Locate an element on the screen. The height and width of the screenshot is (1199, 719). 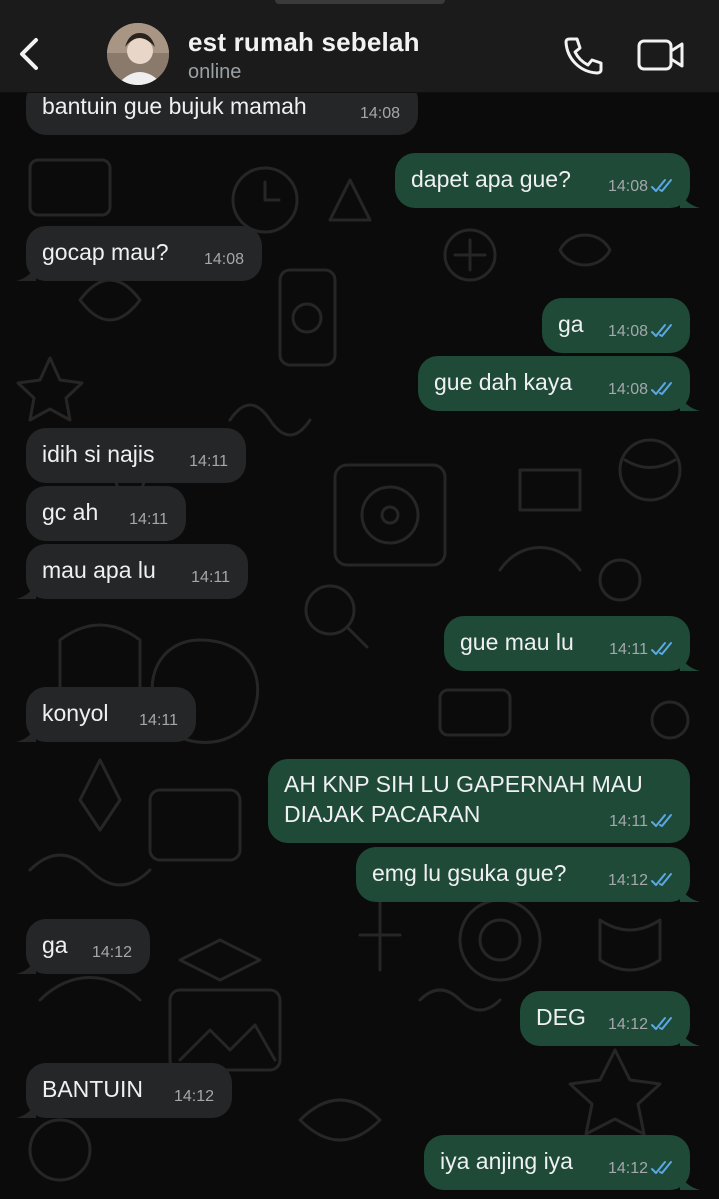
video-camera-icon is located at coordinates (660, 55).